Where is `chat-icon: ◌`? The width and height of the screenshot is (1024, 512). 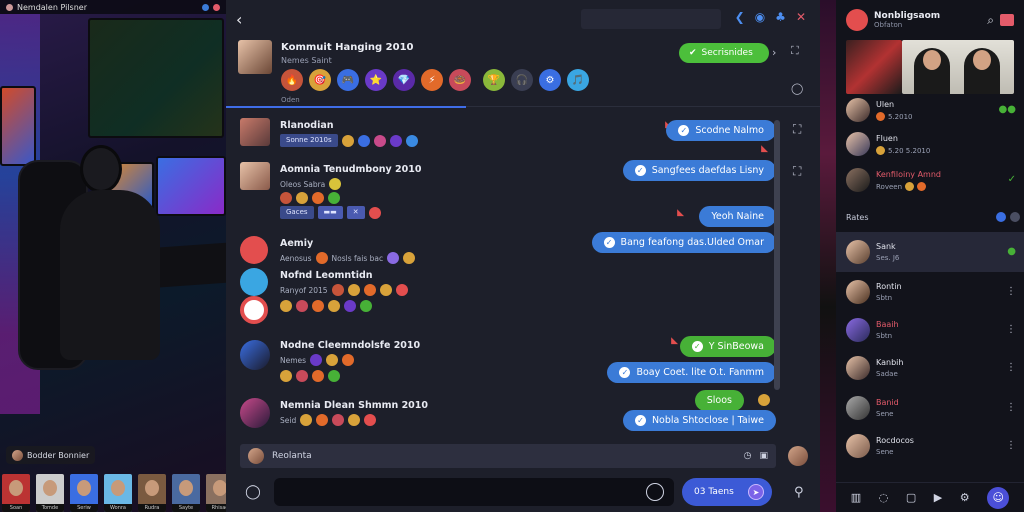 chat-icon: ◌ is located at coordinates (884, 497).